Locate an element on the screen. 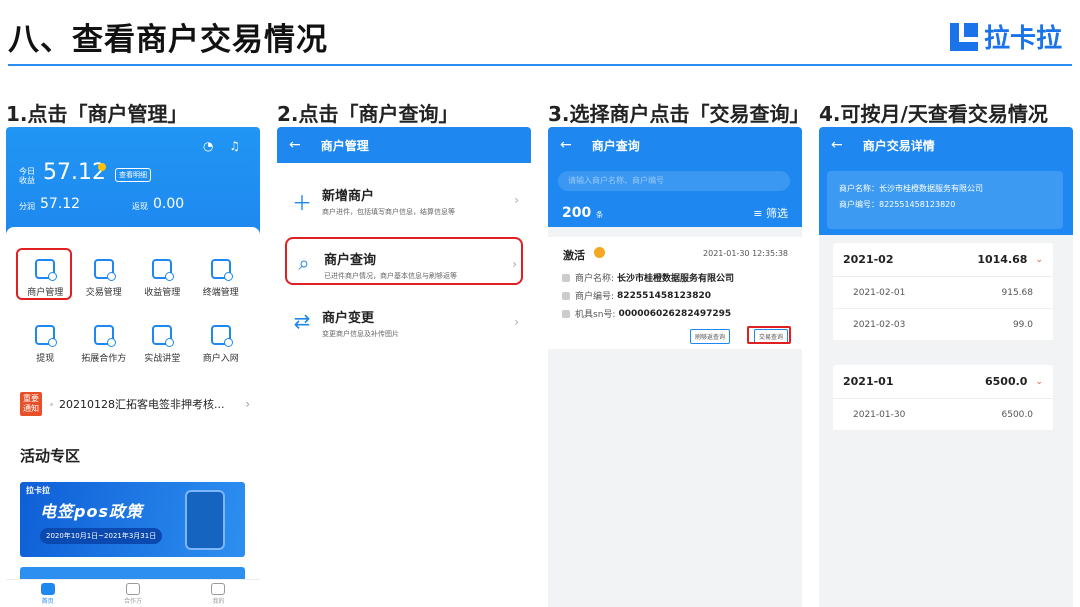  menu-change-merchant: ⇄ 商户变更 变更商户信息及补传图片 › is located at coordinates (404, 321).